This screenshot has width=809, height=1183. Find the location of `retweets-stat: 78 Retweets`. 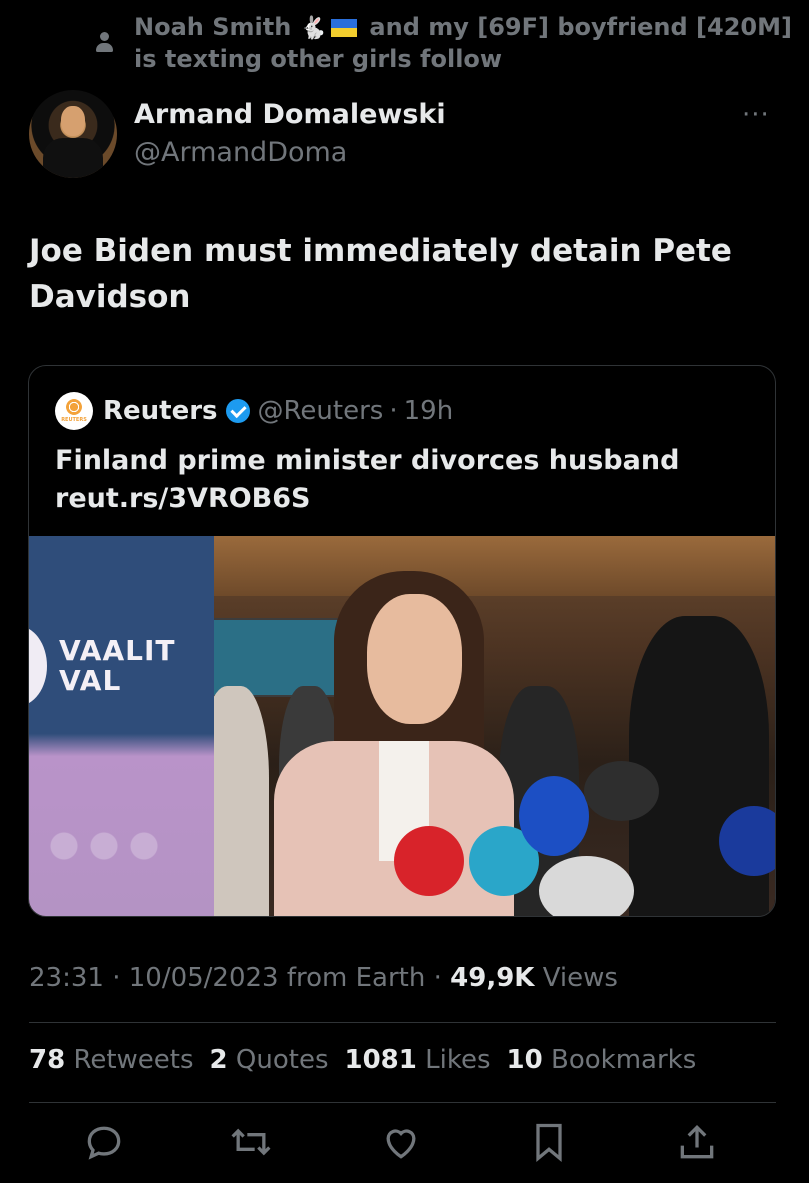

retweets-stat: 78 Retweets is located at coordinates (111, 1060).